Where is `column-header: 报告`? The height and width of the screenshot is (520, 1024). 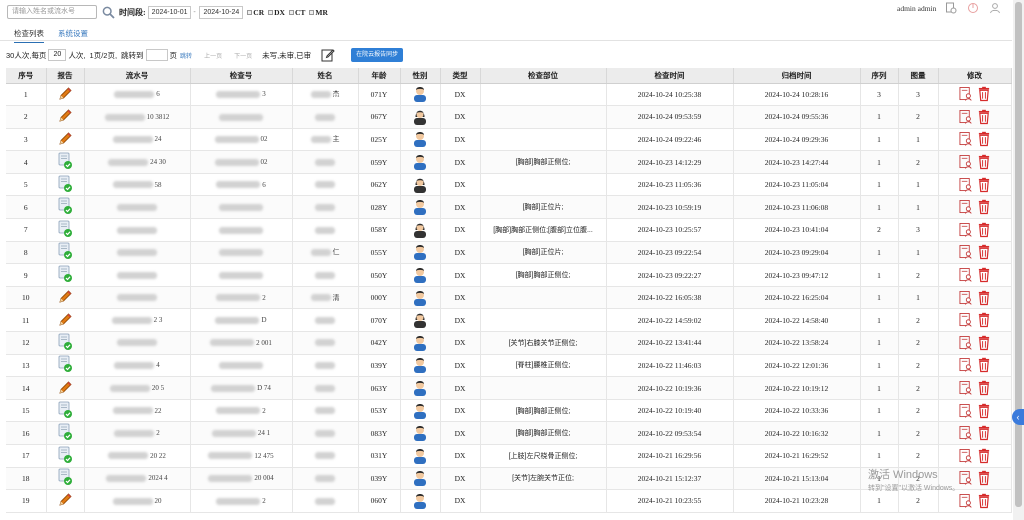 column-header: 报告 is located at coordinates (65, 76).